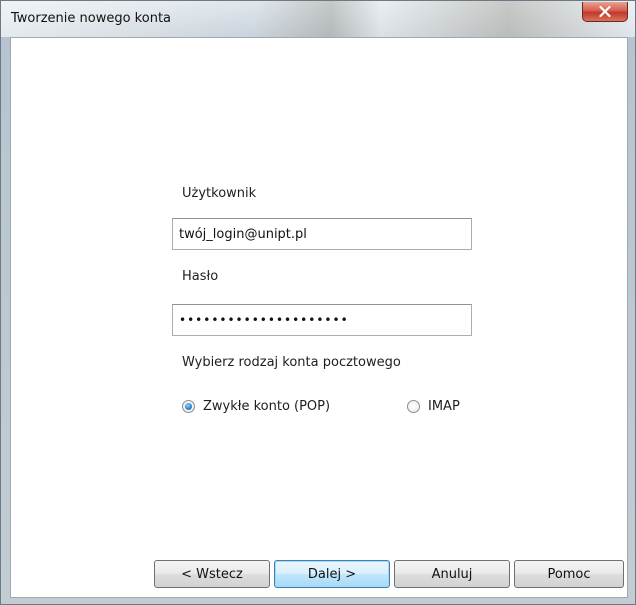 The image size is (636, 605). What do you see at coordinates (452, 574) in the screenshot?
I see `cancel-button: Anuluj` at bounding box center [452, 574].